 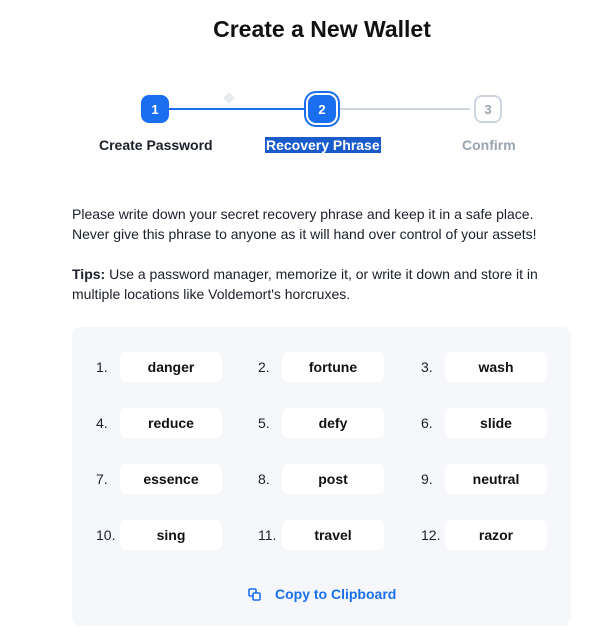 I want to click on word-chip: travel, so click(x=333, y=535).